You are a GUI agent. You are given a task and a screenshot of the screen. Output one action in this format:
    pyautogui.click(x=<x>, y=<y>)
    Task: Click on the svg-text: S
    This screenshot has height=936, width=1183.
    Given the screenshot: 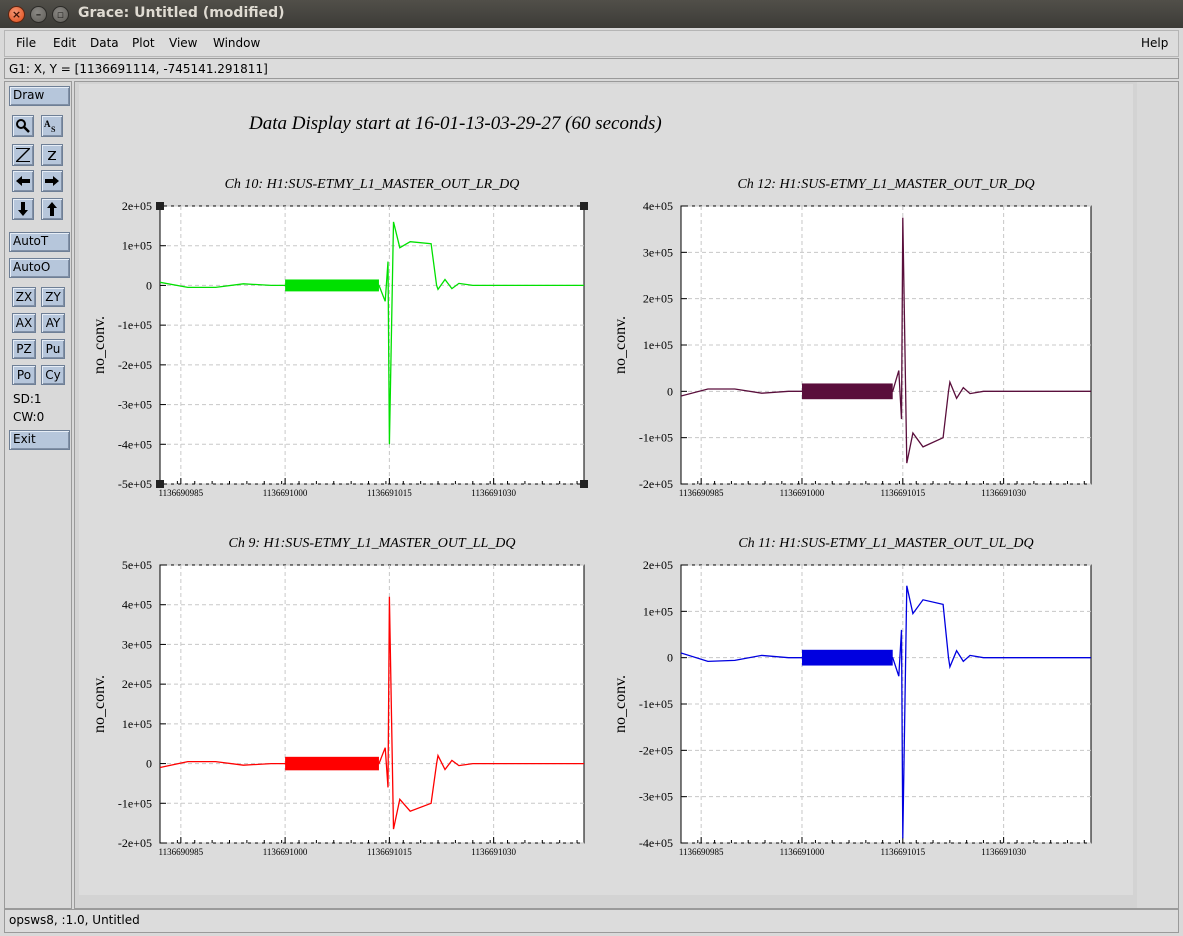 What is the action you would take?
    pyautogui.click(x=53, y=129)
    